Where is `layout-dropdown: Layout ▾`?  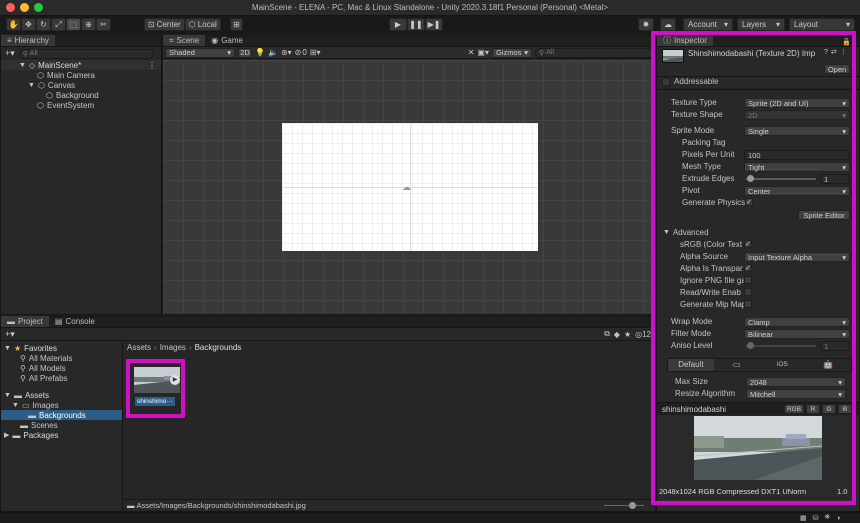 layout-dropdown: Layout ▾ is located at coordinates (822, 24).